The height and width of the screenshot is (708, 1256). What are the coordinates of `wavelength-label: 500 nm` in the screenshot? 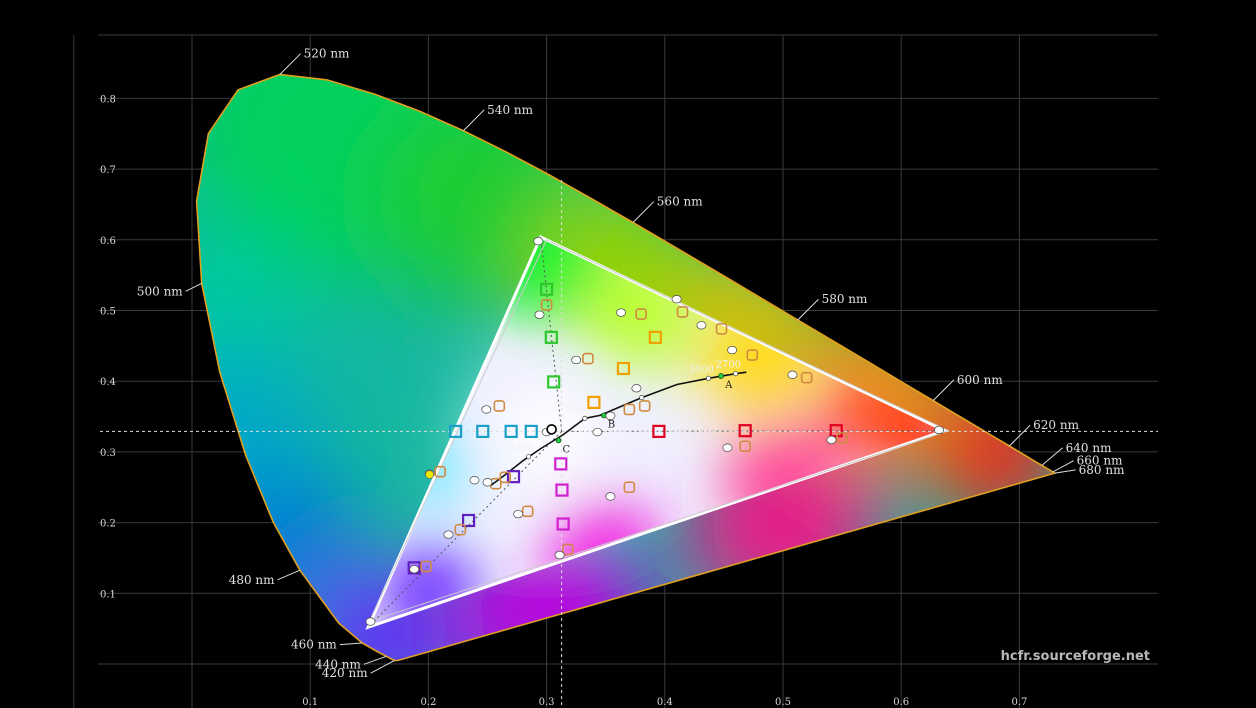 It's located at (160, 291).